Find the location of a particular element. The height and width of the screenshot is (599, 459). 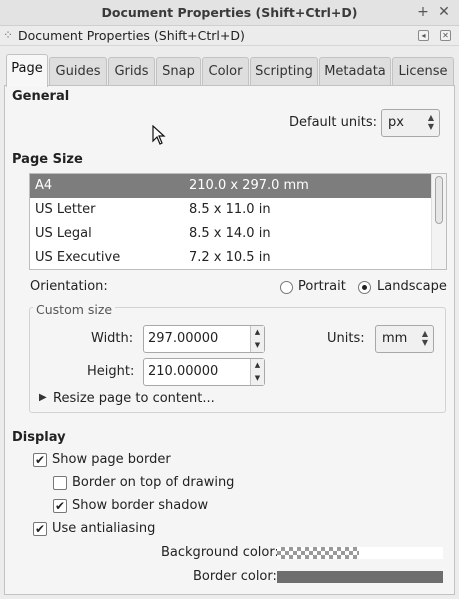

portrait-label: Portrait is located at coordinates (322, 286).